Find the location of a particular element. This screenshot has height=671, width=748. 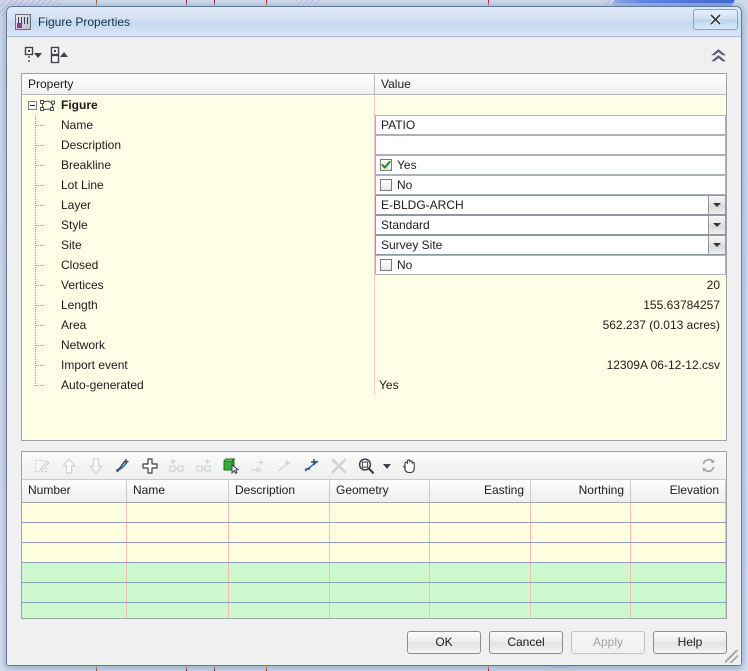

property-value-cell: 562.237 (0.013 acres) is located at coordinates (550, 325).